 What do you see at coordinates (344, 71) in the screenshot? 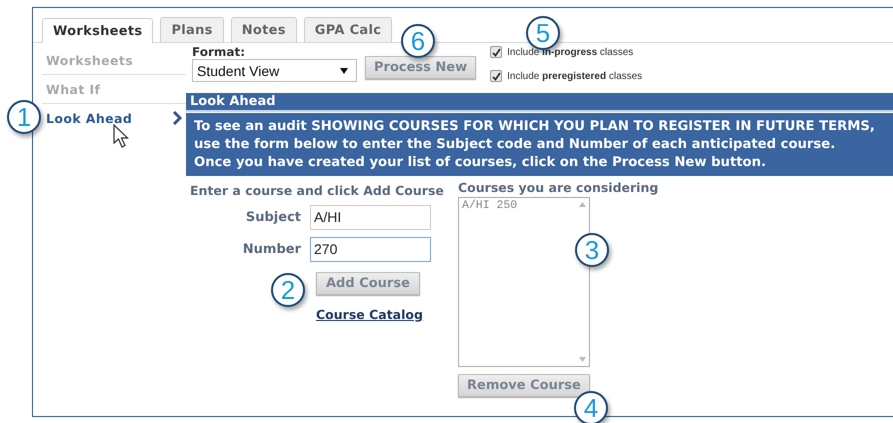
I see `dropdown-arrow-icon` at bounding box center [344, 71].